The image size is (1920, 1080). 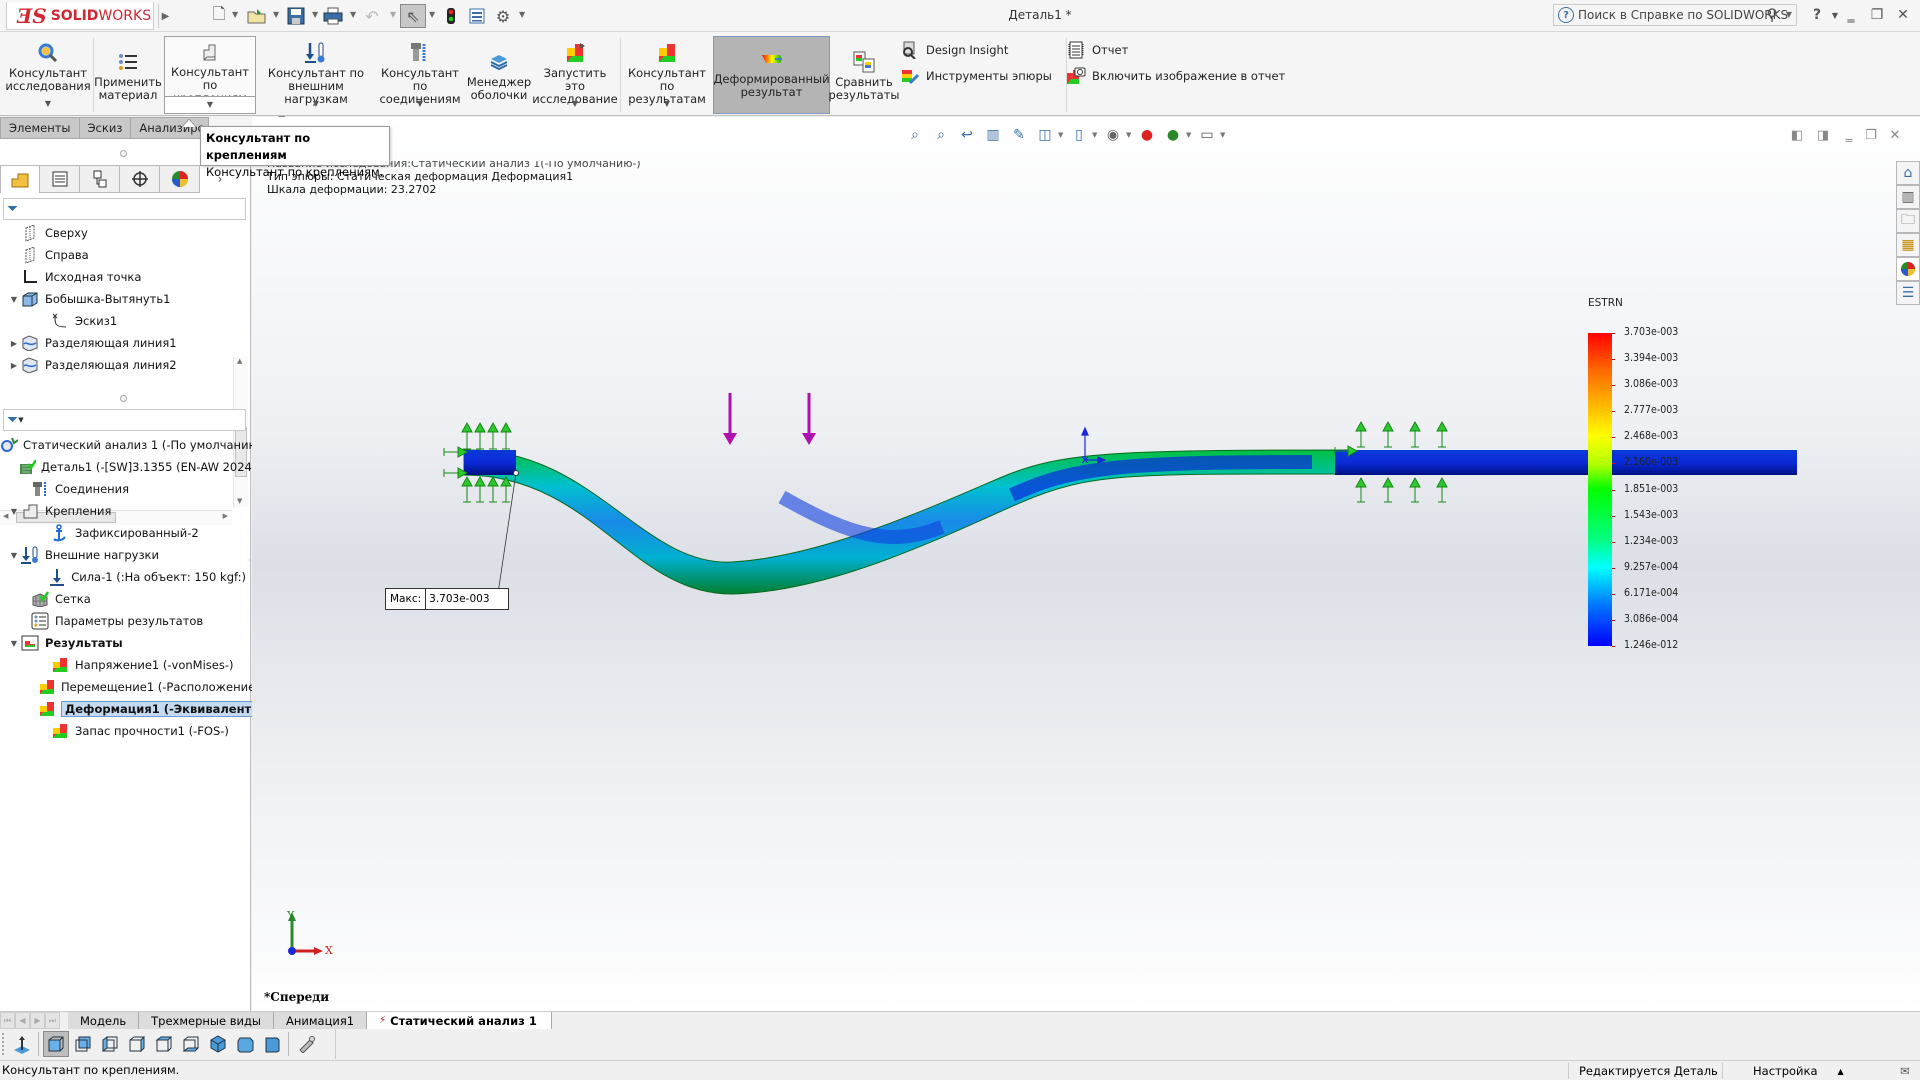 I want to click on shell-manager-button: Менеджер оболочки, so click(x=499, y=76).